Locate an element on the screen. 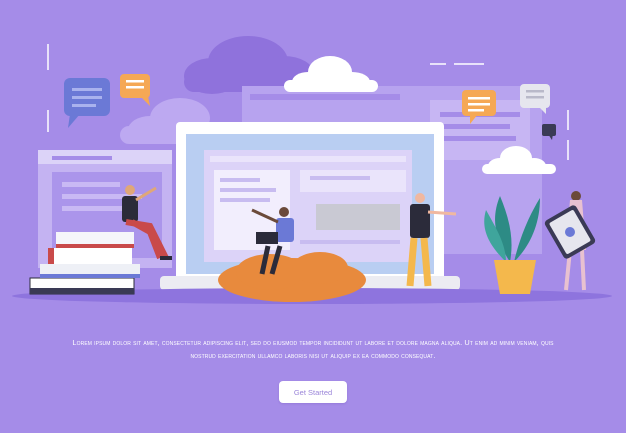 This screenshot has height=433, width=626. get-started-button: Get Started is located at coordinates (313, 392).